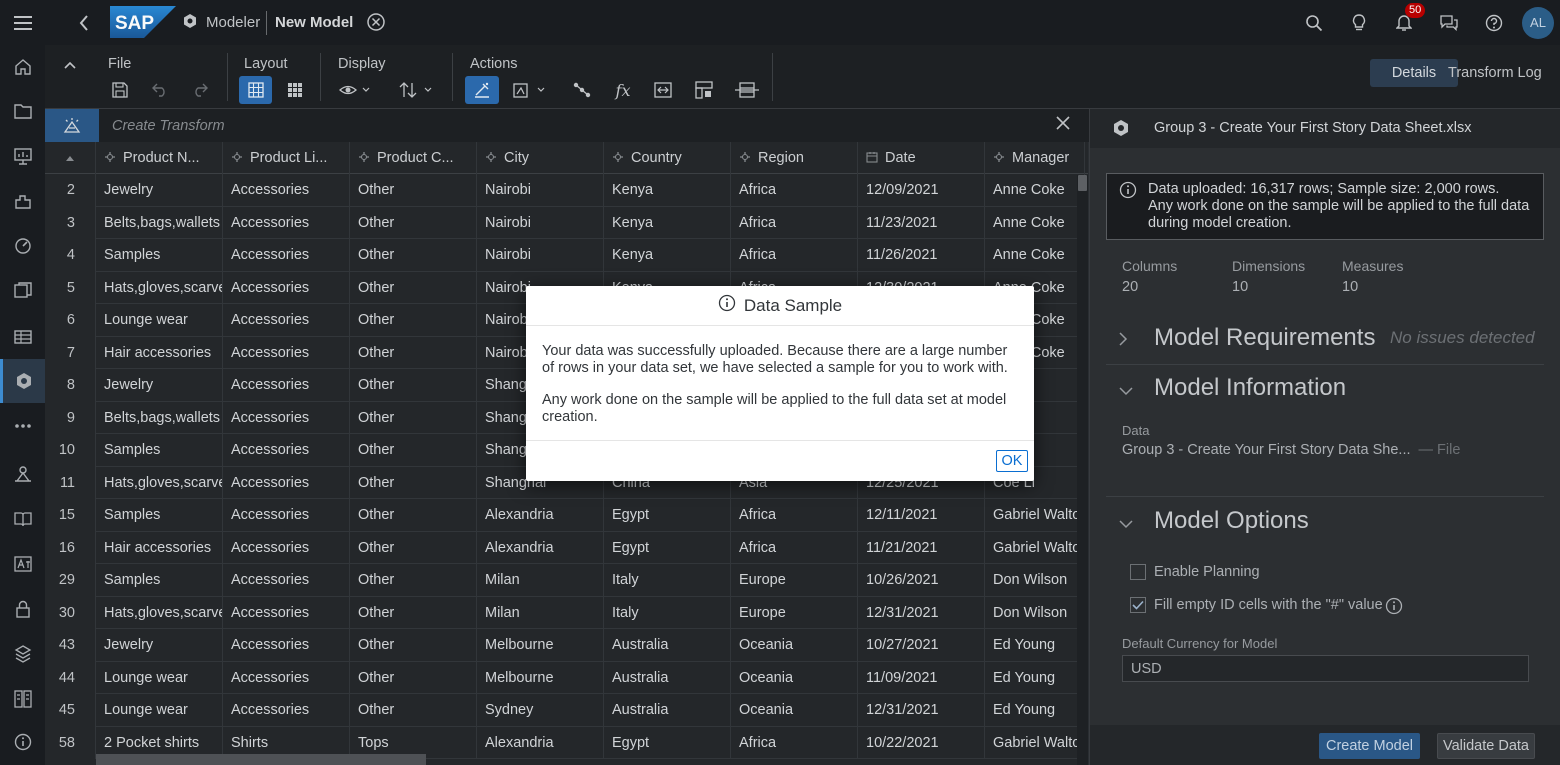 The image size is (1560, 765). What do you see at coordinates (1493, 22) in the screenshot?
I see `help-icon` at bounding box center [1493, 22].